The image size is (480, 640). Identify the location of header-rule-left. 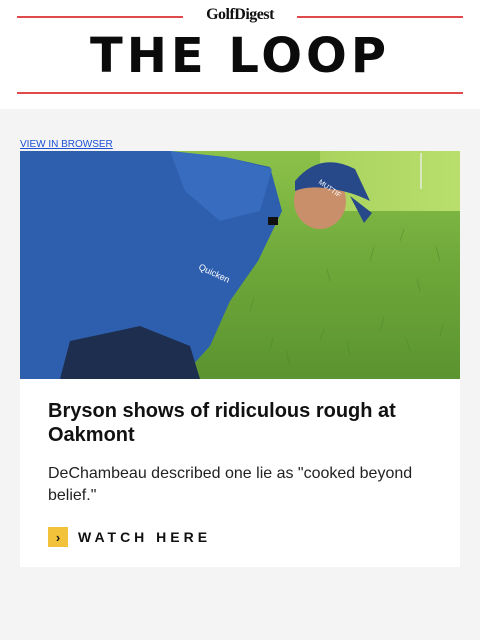
(100, 17).